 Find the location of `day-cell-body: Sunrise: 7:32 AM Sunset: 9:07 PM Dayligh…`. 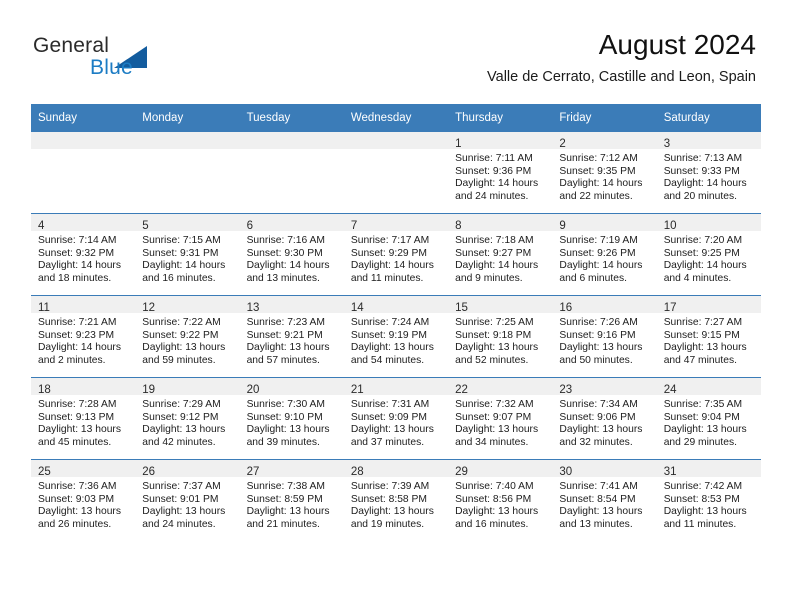

day-cell-body: Sunrise: 7:32 AM Sunset: 9:07 PM Dayligh… is located at coordinates (500, 422).